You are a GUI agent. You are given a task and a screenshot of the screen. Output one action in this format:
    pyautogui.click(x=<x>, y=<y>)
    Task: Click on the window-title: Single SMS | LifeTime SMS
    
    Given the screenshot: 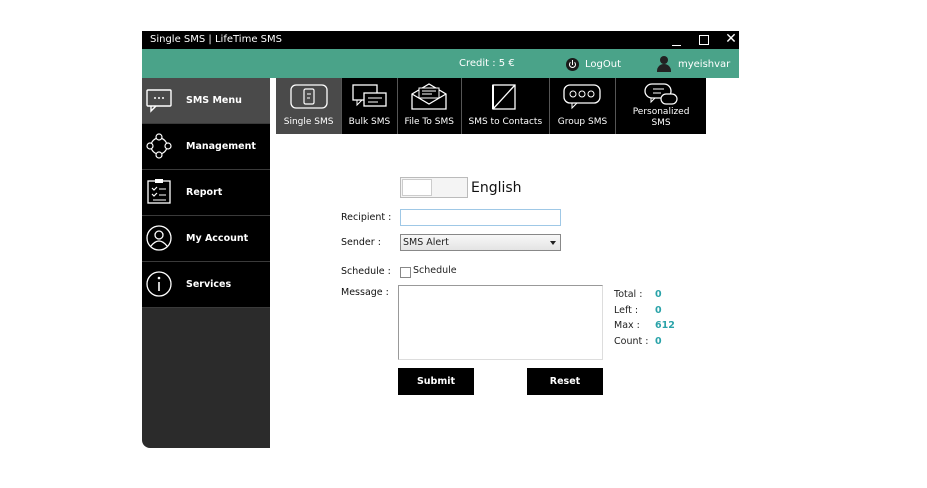 What is the action you would take?
    pyautogui.click(x=216, y=39)
    